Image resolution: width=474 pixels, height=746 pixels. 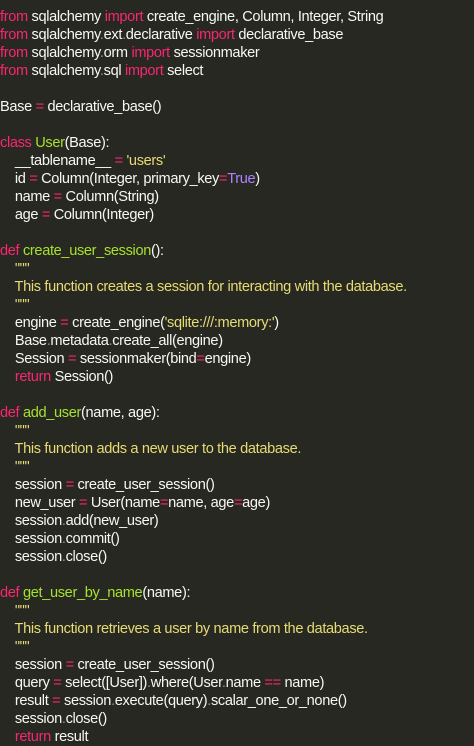 I want to click on code-text-token: engine), so click(x=228, y=359).